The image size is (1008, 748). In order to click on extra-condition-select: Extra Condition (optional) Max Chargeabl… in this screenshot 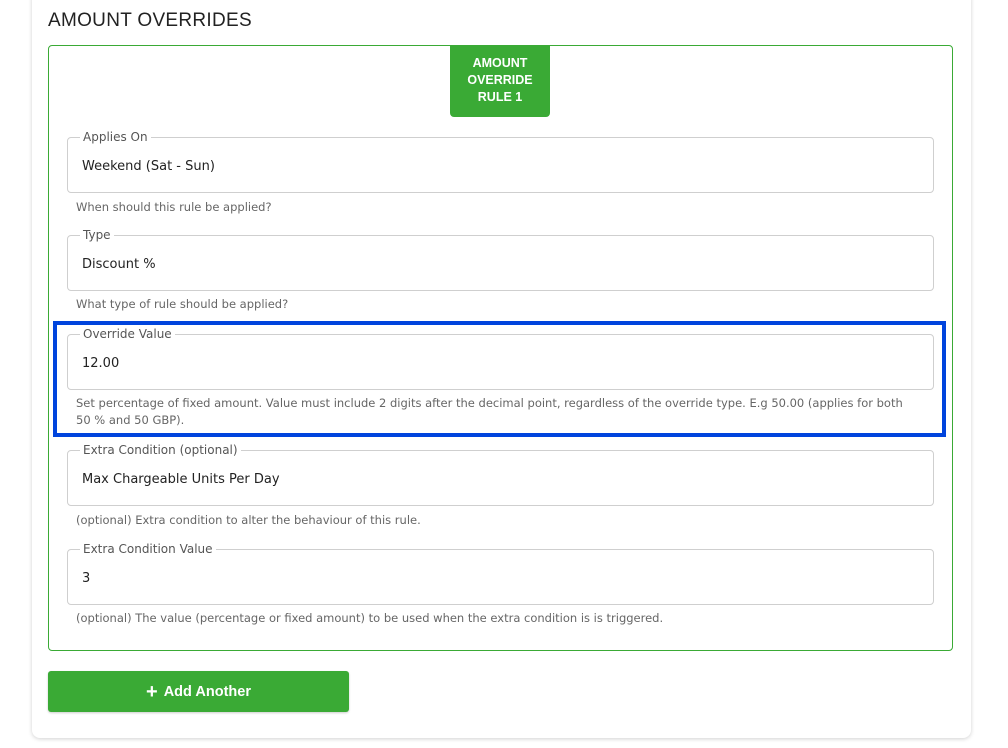, I will do `click(500, 474)`.